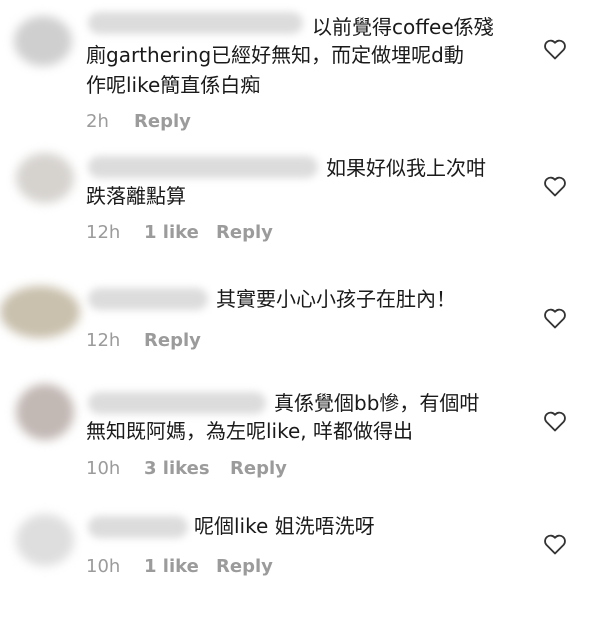 The image size is (600, 620). What do you see at coordinates (377, 403) in the screenshot?
I see `comment-text-line: 真係覺個bb慘，有個咁` at bounding box center [377, 403].